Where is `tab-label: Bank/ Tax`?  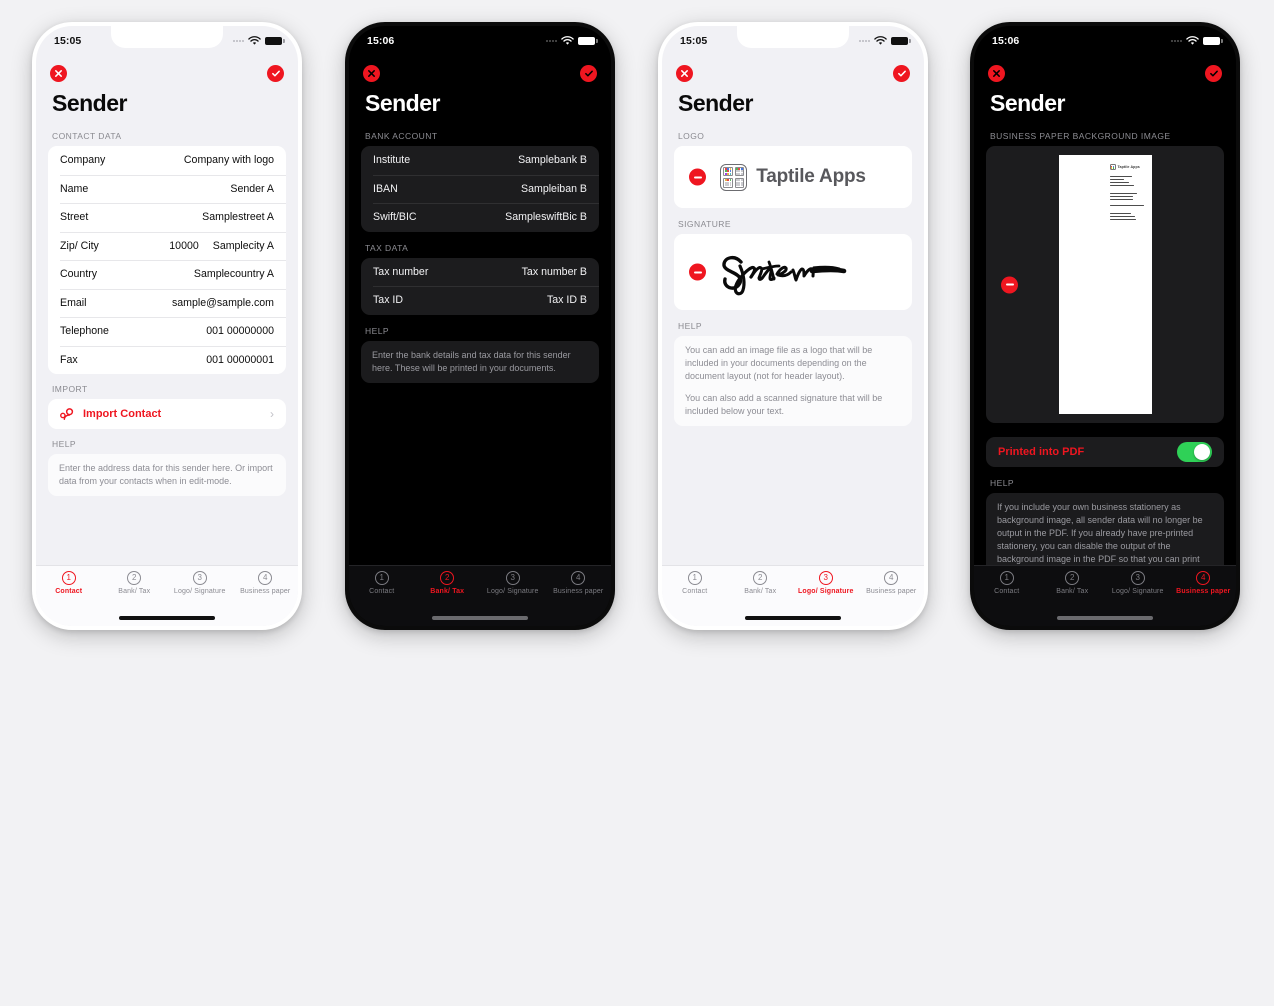
tab-label: Bank/ Tax is located at coordinates (760, 591).